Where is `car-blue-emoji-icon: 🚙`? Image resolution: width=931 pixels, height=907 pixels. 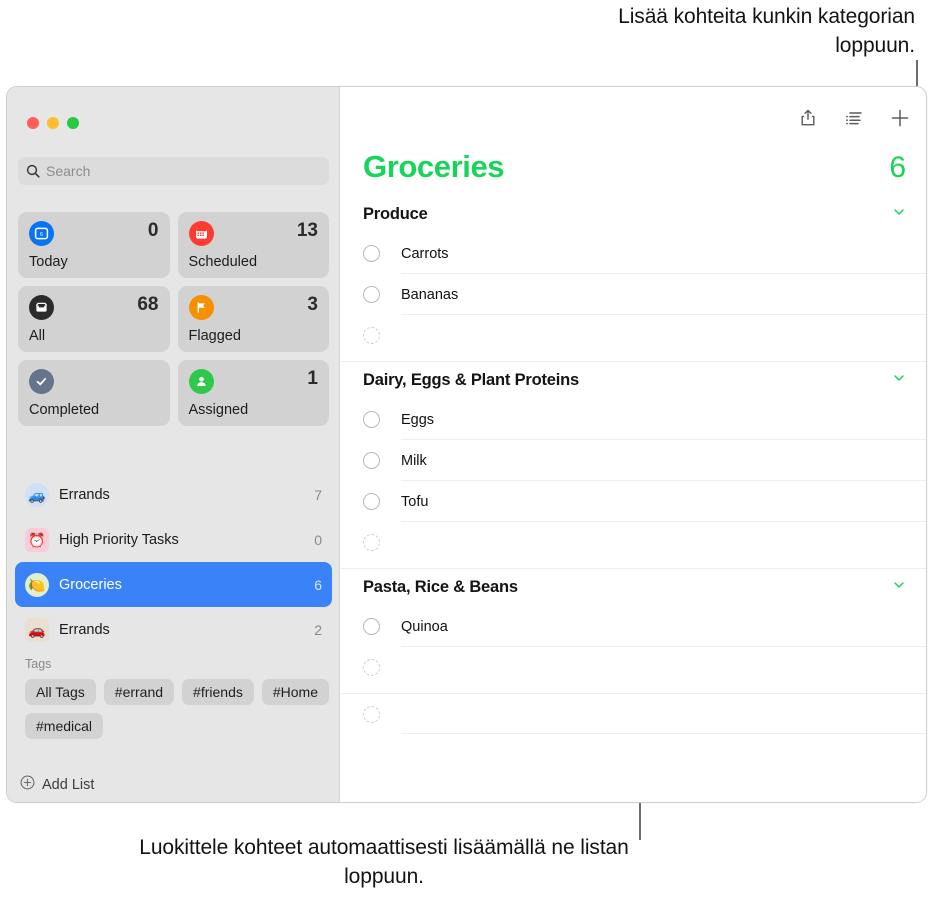
car-blue-emoji-icon: 🚙 is located at coordinates (37, 494).